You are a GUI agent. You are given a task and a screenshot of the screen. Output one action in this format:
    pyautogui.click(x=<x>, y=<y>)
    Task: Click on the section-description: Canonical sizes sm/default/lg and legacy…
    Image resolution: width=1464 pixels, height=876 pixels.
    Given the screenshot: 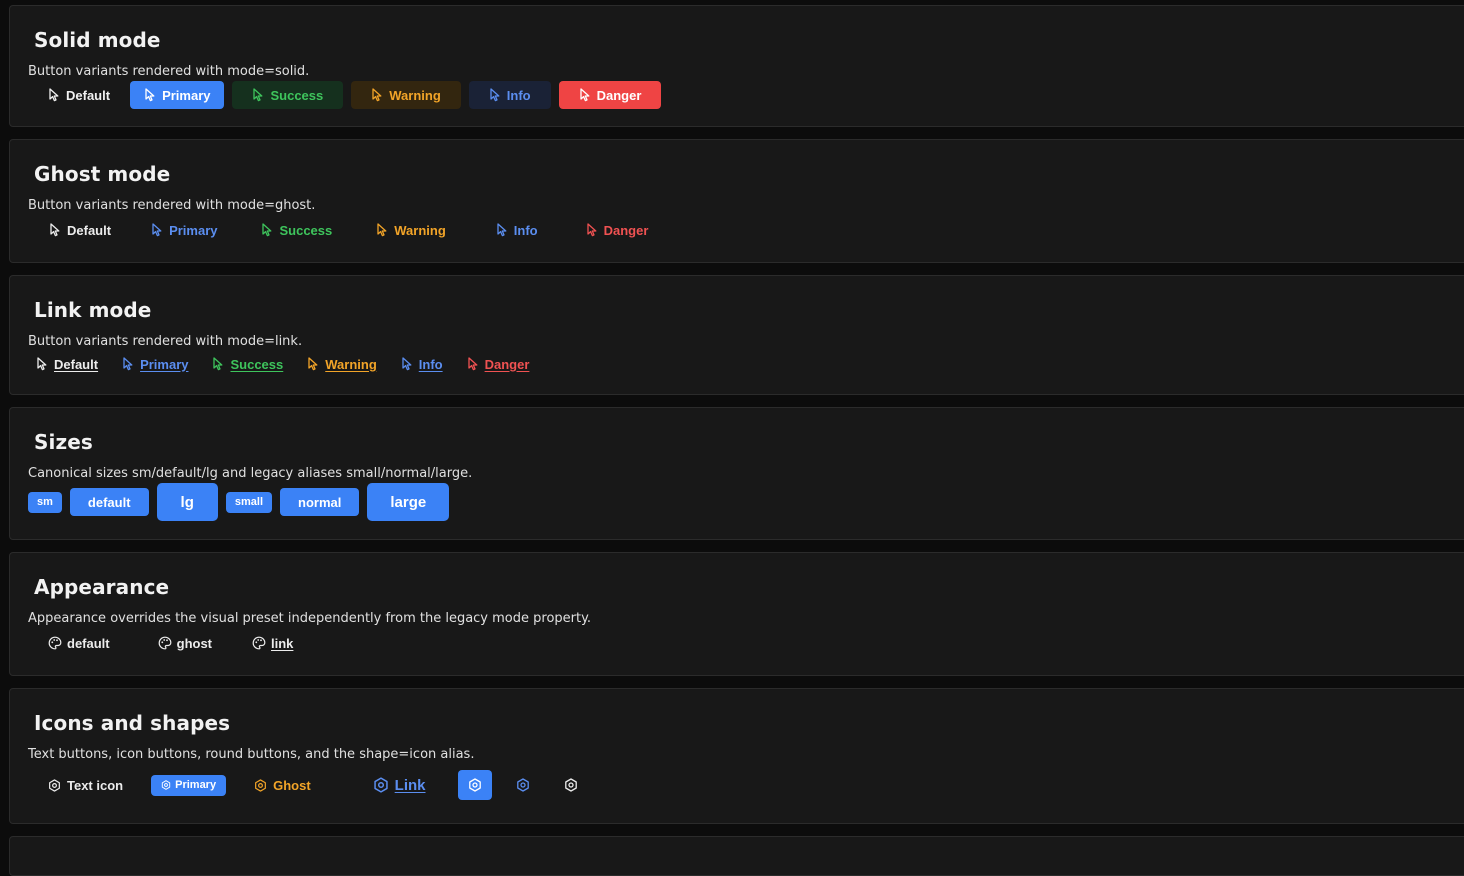 What is the action you would take?
    pyautogui.click(x=250, y=473)
    